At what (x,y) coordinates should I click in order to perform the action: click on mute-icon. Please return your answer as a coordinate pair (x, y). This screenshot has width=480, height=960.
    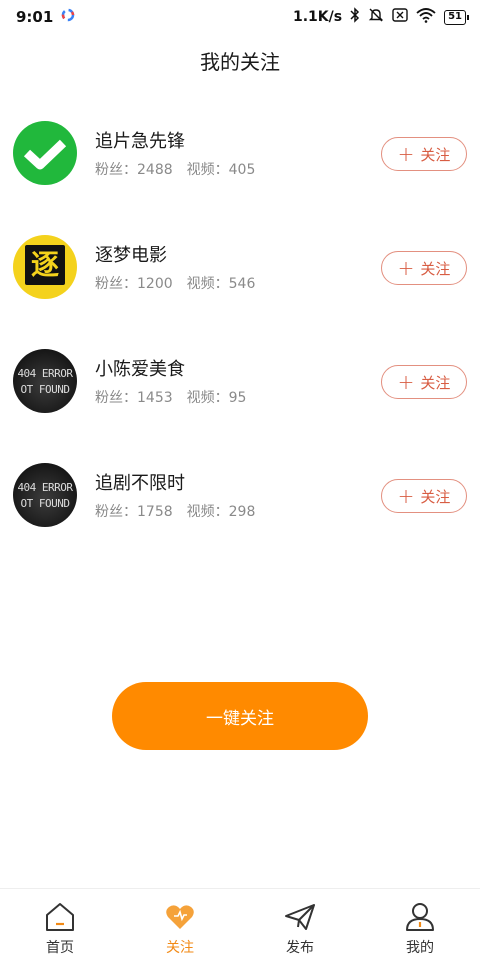
    Looking at the image, I should click on (376, 17).